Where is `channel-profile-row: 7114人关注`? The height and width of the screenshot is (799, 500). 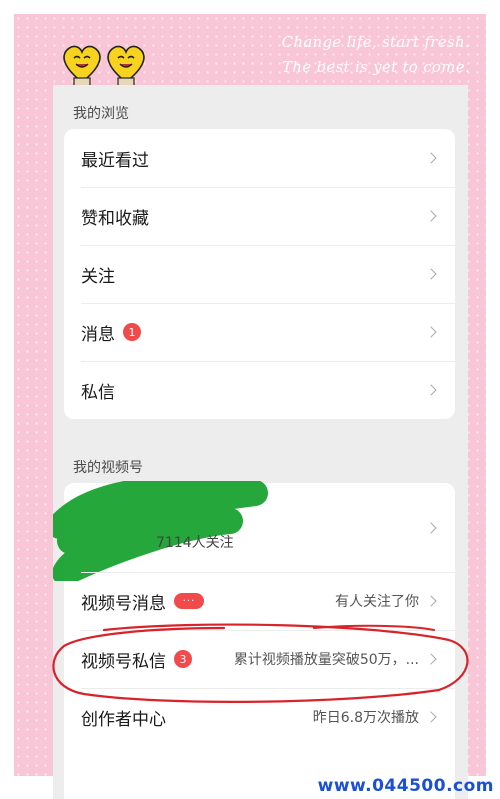 channel-profile-row: 7114人关注 is located at coordinates (254, 531).